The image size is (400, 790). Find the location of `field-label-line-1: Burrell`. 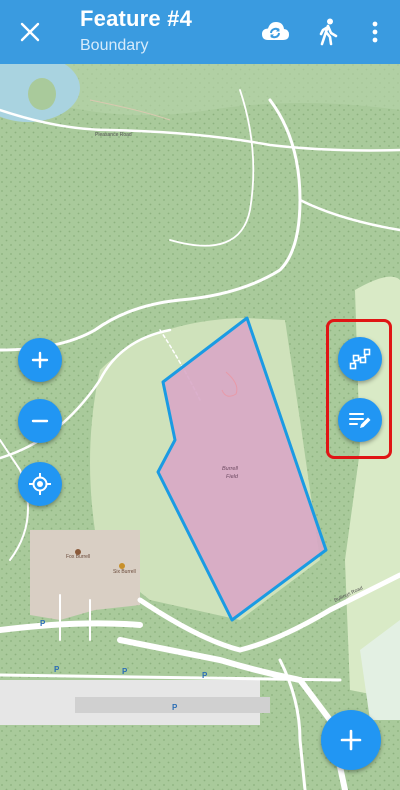

field-label-line-1: Burrell is located at coordinates (230, 469).